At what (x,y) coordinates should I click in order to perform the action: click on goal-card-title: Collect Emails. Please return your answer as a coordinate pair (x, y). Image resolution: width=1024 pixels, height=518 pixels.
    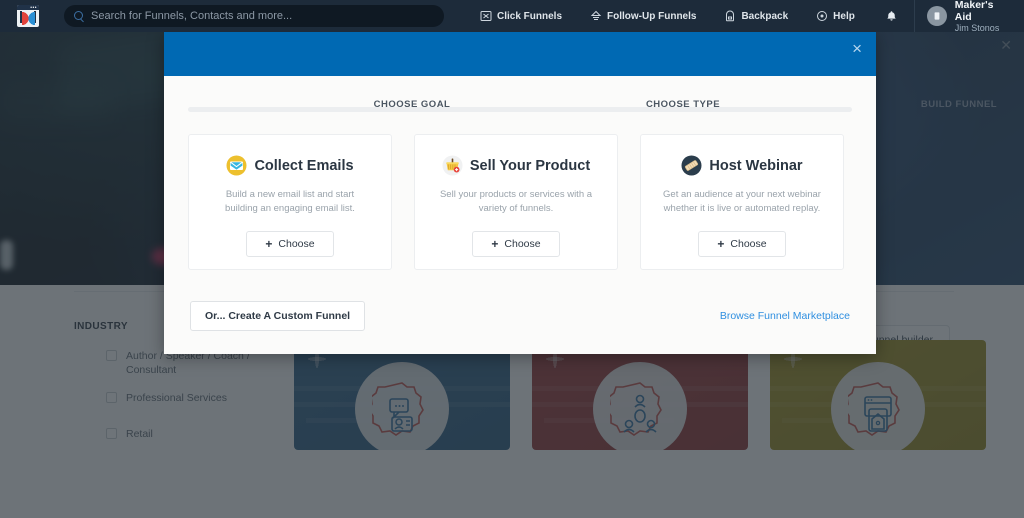
    Looking at the image, I should click on (304, 165).